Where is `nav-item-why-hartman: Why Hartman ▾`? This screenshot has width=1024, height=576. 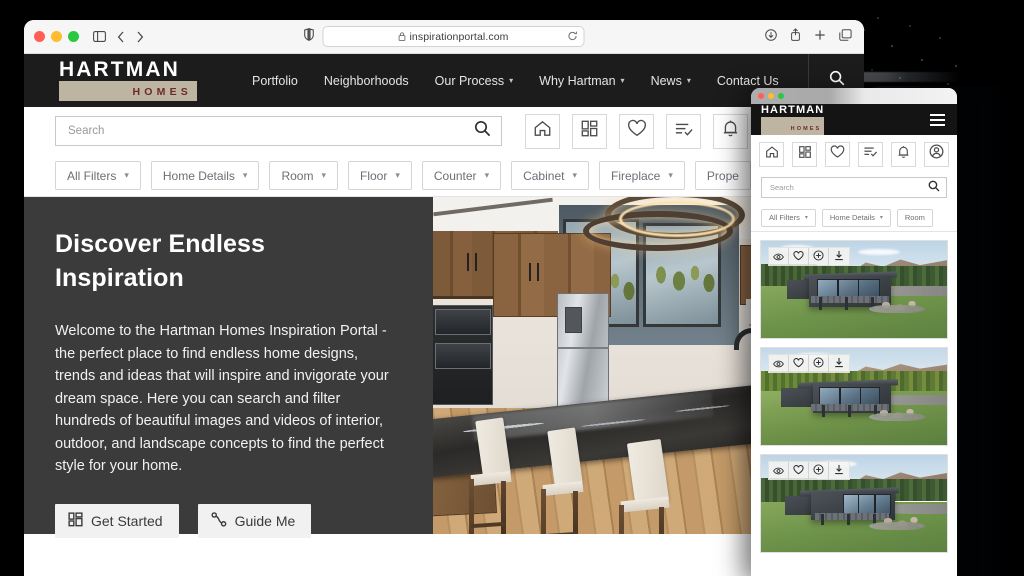 nav-item-why-hartman: Why Hartman ▾ is located at coordinates (581, 81).